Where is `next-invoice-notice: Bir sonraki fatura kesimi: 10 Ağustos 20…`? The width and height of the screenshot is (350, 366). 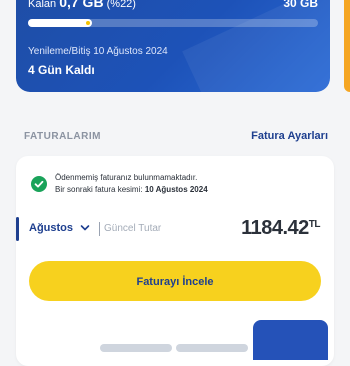 next-invoice-notice: Bir sonraki fatura kesimi: 10 Ağustos 20… is located at coordinates (131, 189).